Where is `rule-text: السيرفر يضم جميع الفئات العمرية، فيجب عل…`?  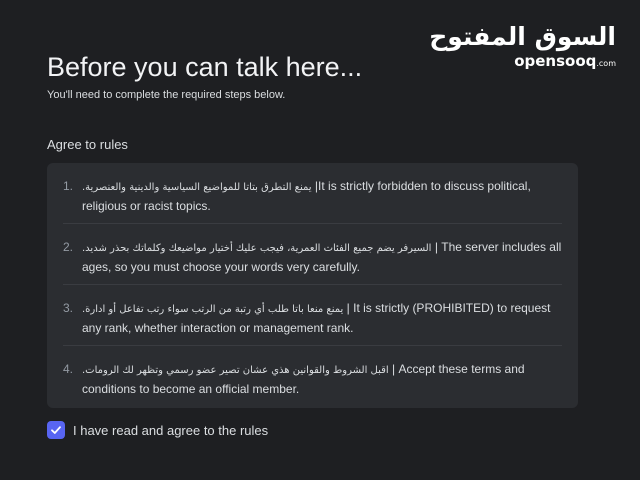
rule-text: السيرفر يضم جميع الفئات العمرية، فيجب عل… is located at coordinates (322, 261).